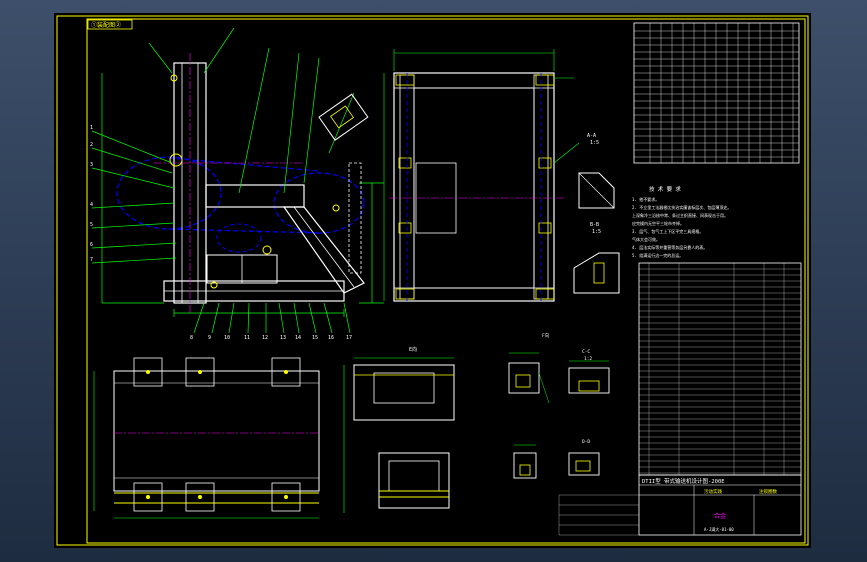  What do you see at coordinates (169, 193) in the screenshot?
I see `hidden-circle` at bounding box center [169, 193].